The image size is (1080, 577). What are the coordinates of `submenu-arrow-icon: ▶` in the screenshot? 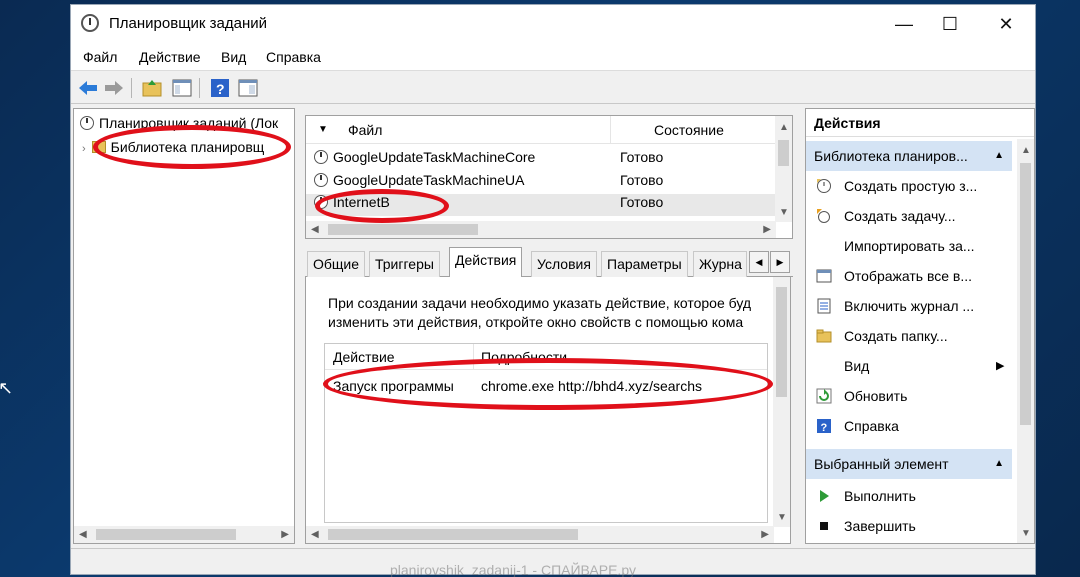 It's located at (1000, 366).